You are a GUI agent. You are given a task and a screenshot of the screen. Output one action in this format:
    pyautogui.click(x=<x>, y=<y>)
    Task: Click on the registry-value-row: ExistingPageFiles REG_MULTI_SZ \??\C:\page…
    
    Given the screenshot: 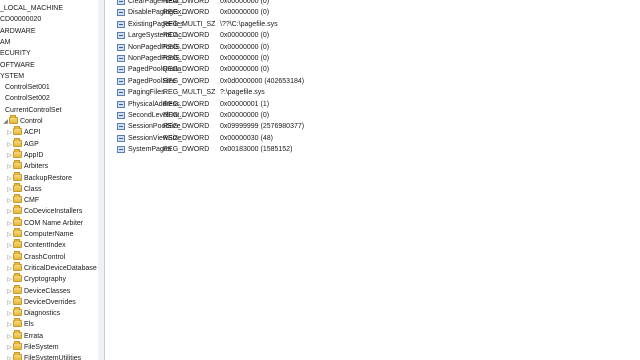 What is the action you would take?
    pyautogui.click(x=372, y=24)
    